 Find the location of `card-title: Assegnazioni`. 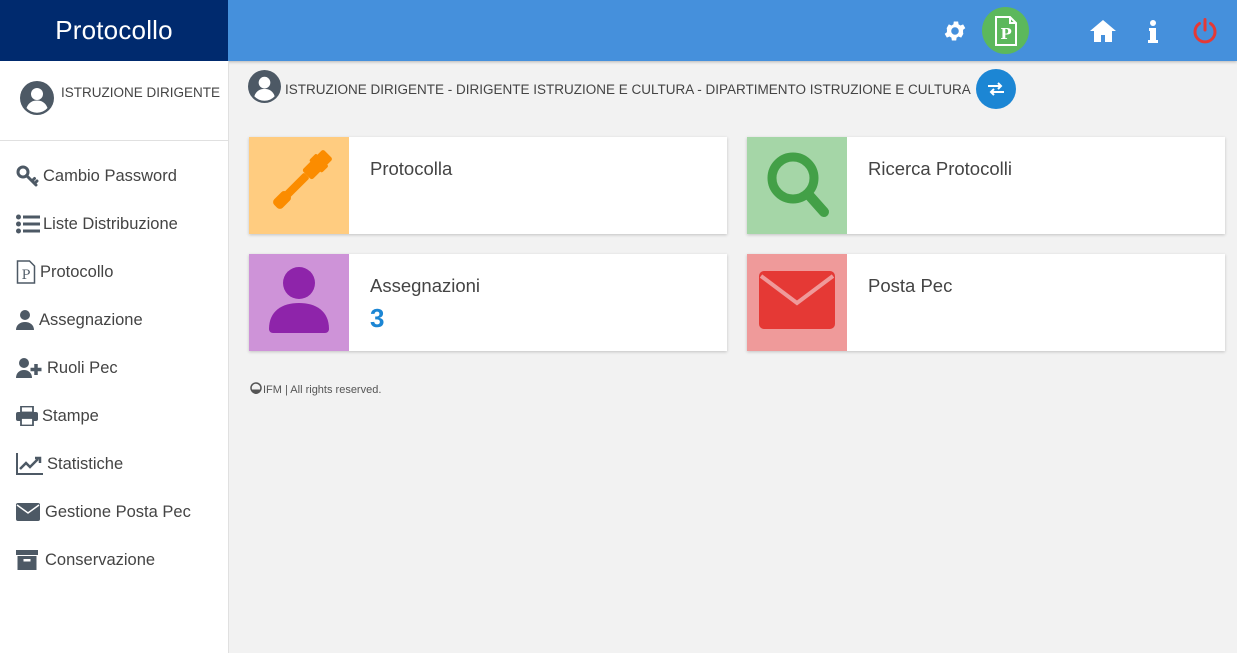

card-title: Assegnazioni is located at coordinates (425, 285).